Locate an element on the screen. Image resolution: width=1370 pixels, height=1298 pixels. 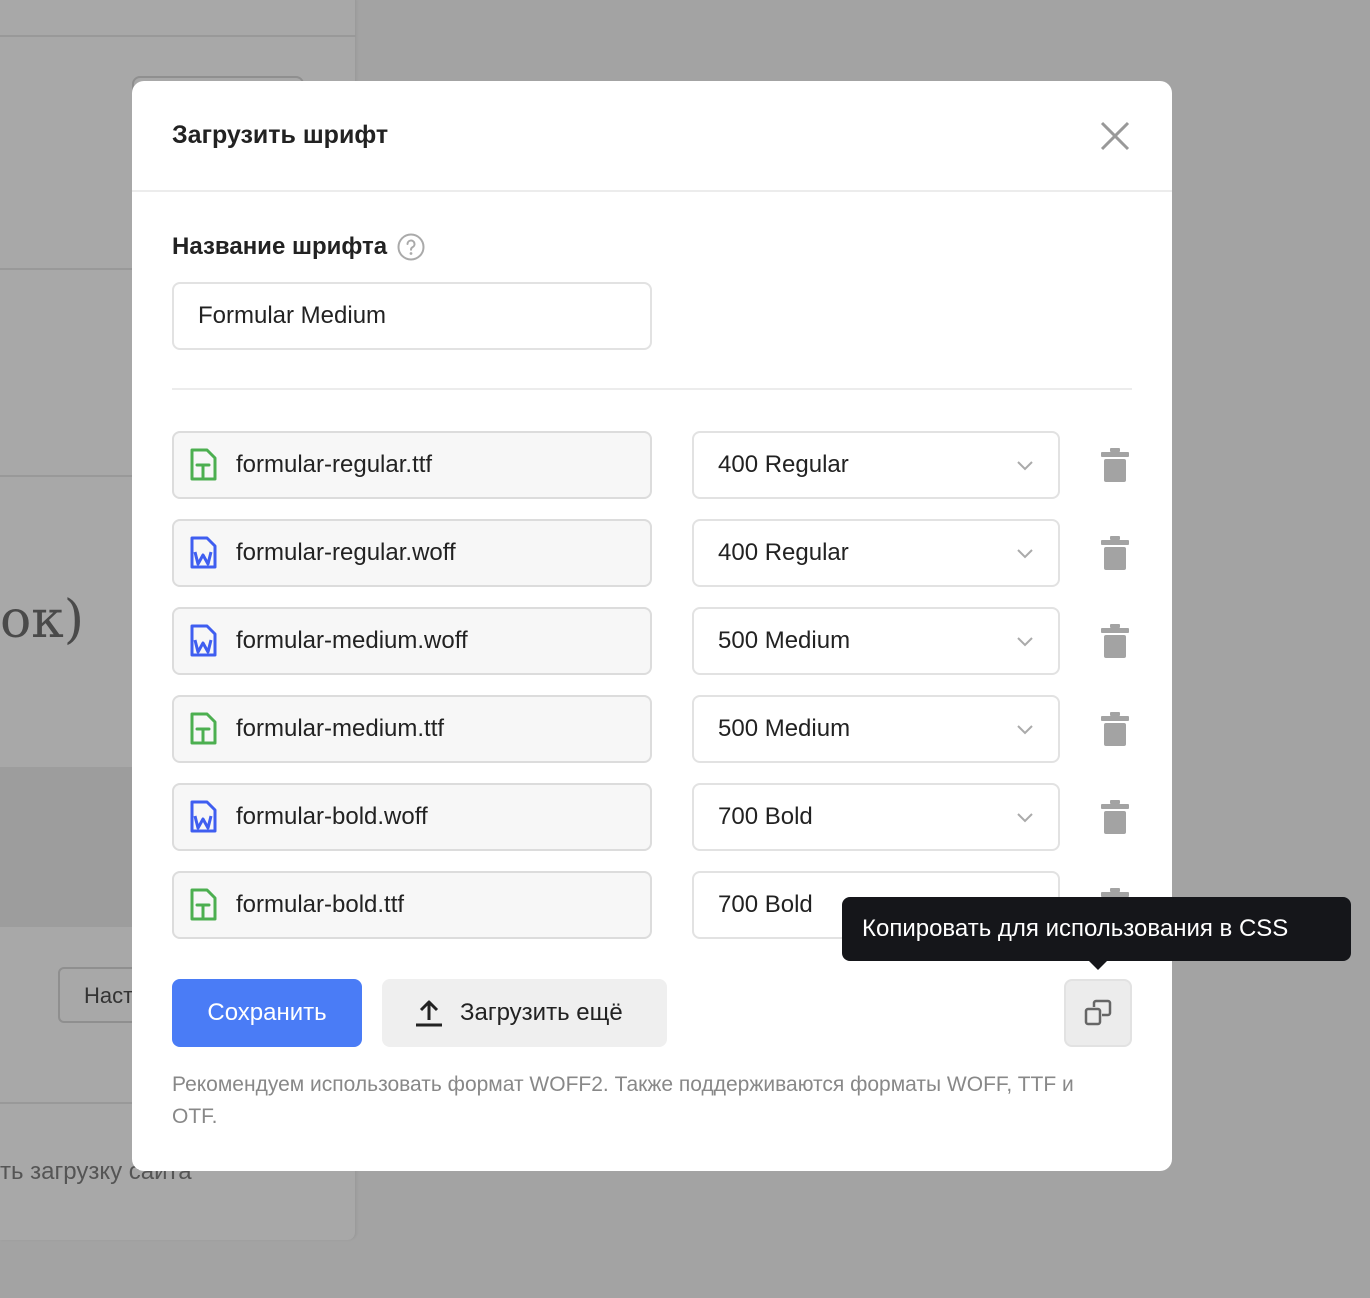
modal-title: Загрузить шрифт is located at coordinates (280, 135).